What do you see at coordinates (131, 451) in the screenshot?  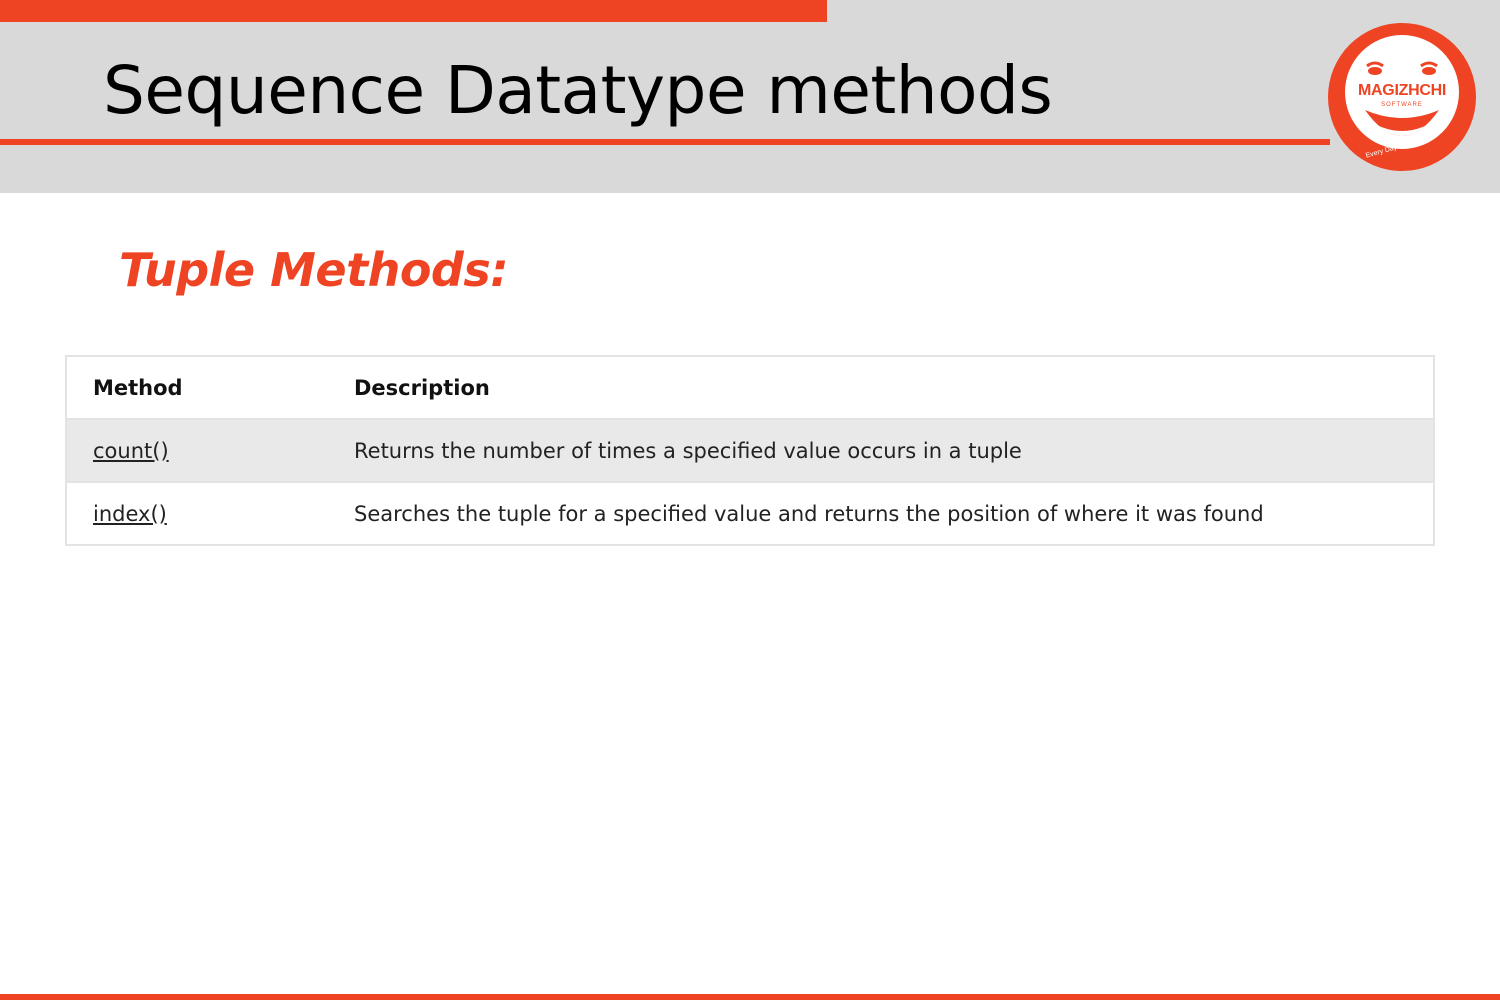 I see `count-method-link: count()` at bounding box center [131, 451].